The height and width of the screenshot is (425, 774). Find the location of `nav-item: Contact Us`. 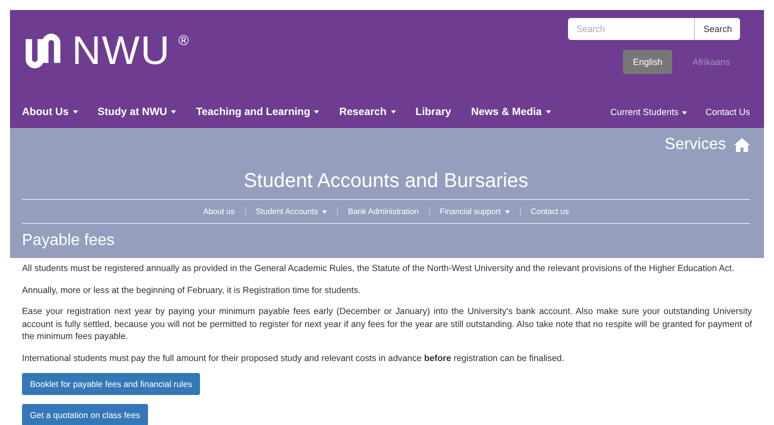

nav-item: Contact Us is located at coordinates (727, 112).